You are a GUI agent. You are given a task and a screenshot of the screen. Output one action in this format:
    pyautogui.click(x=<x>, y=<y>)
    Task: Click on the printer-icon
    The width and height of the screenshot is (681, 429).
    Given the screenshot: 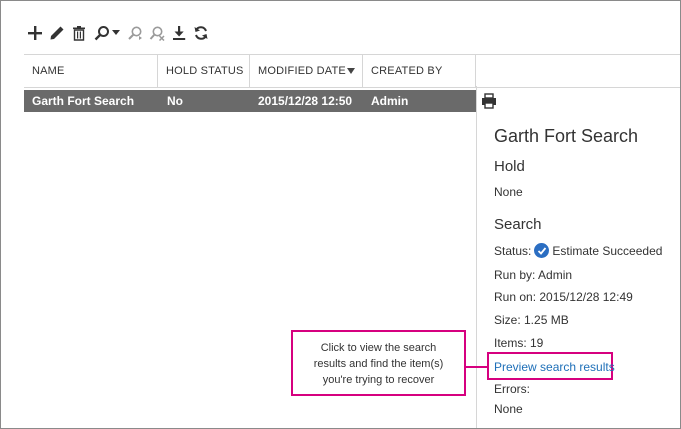 What is the action you would take?
    pyautogui.click(x=489, y=101)
    